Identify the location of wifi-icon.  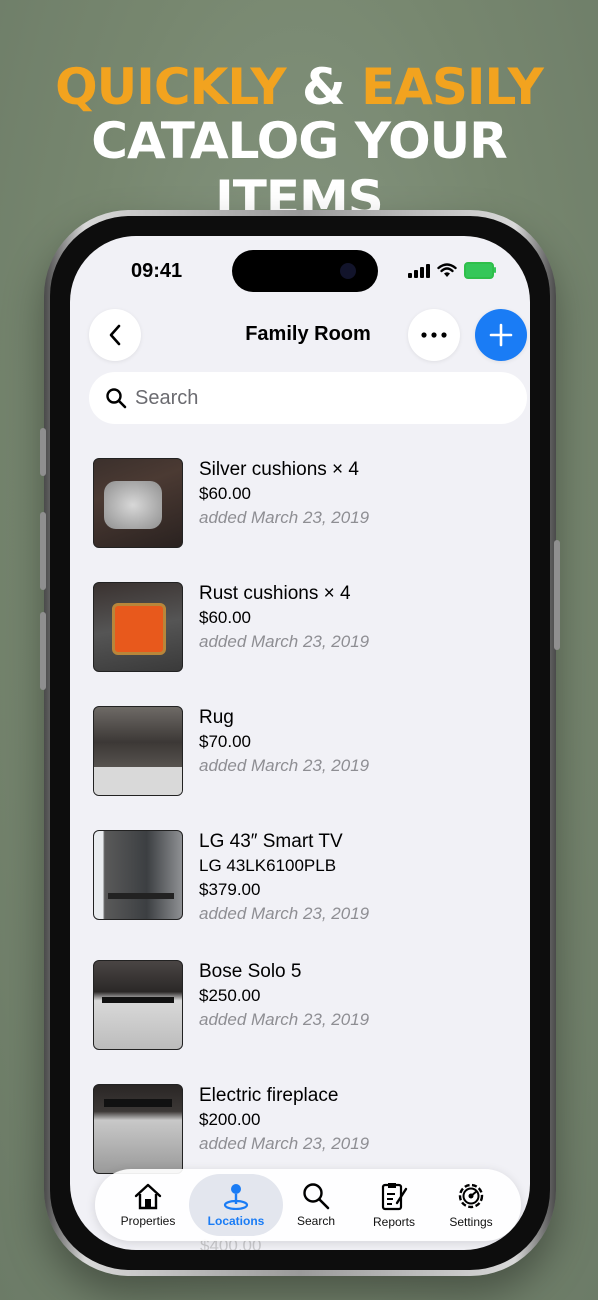
(447, 270).